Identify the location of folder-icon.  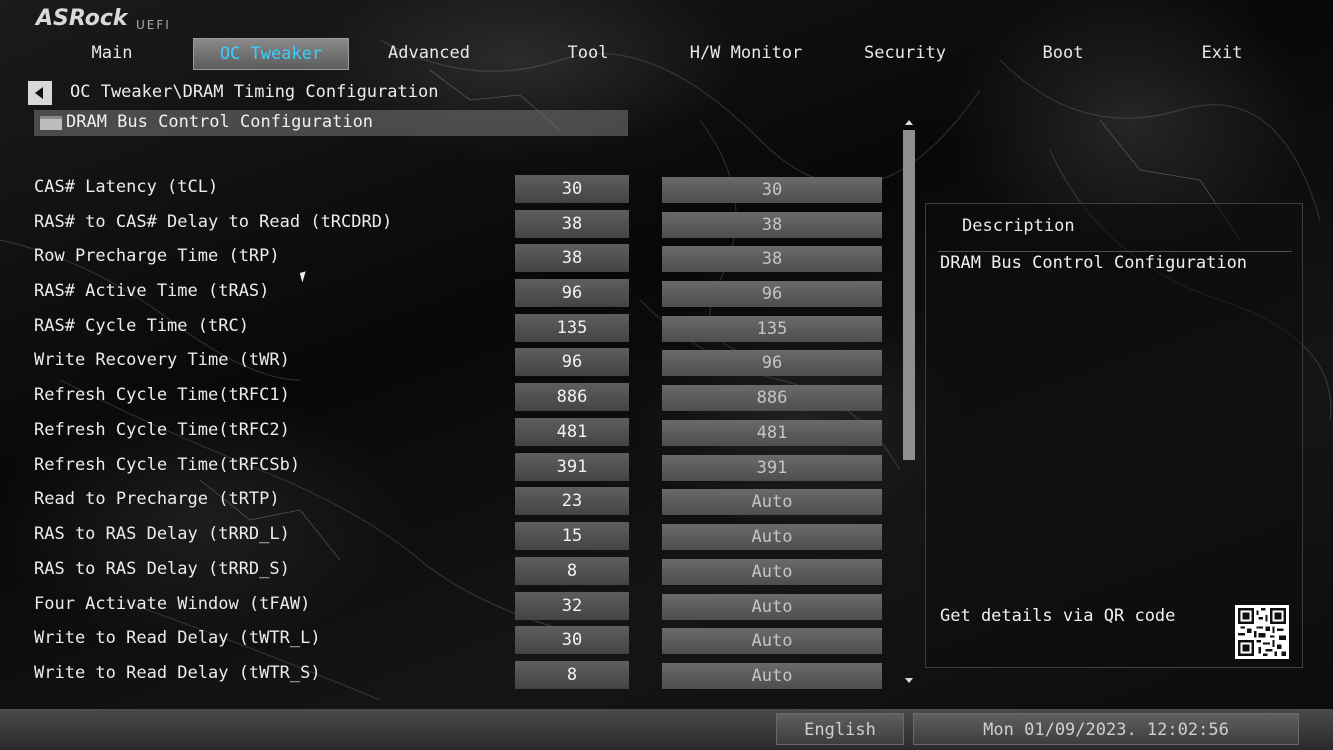
(51, 123).